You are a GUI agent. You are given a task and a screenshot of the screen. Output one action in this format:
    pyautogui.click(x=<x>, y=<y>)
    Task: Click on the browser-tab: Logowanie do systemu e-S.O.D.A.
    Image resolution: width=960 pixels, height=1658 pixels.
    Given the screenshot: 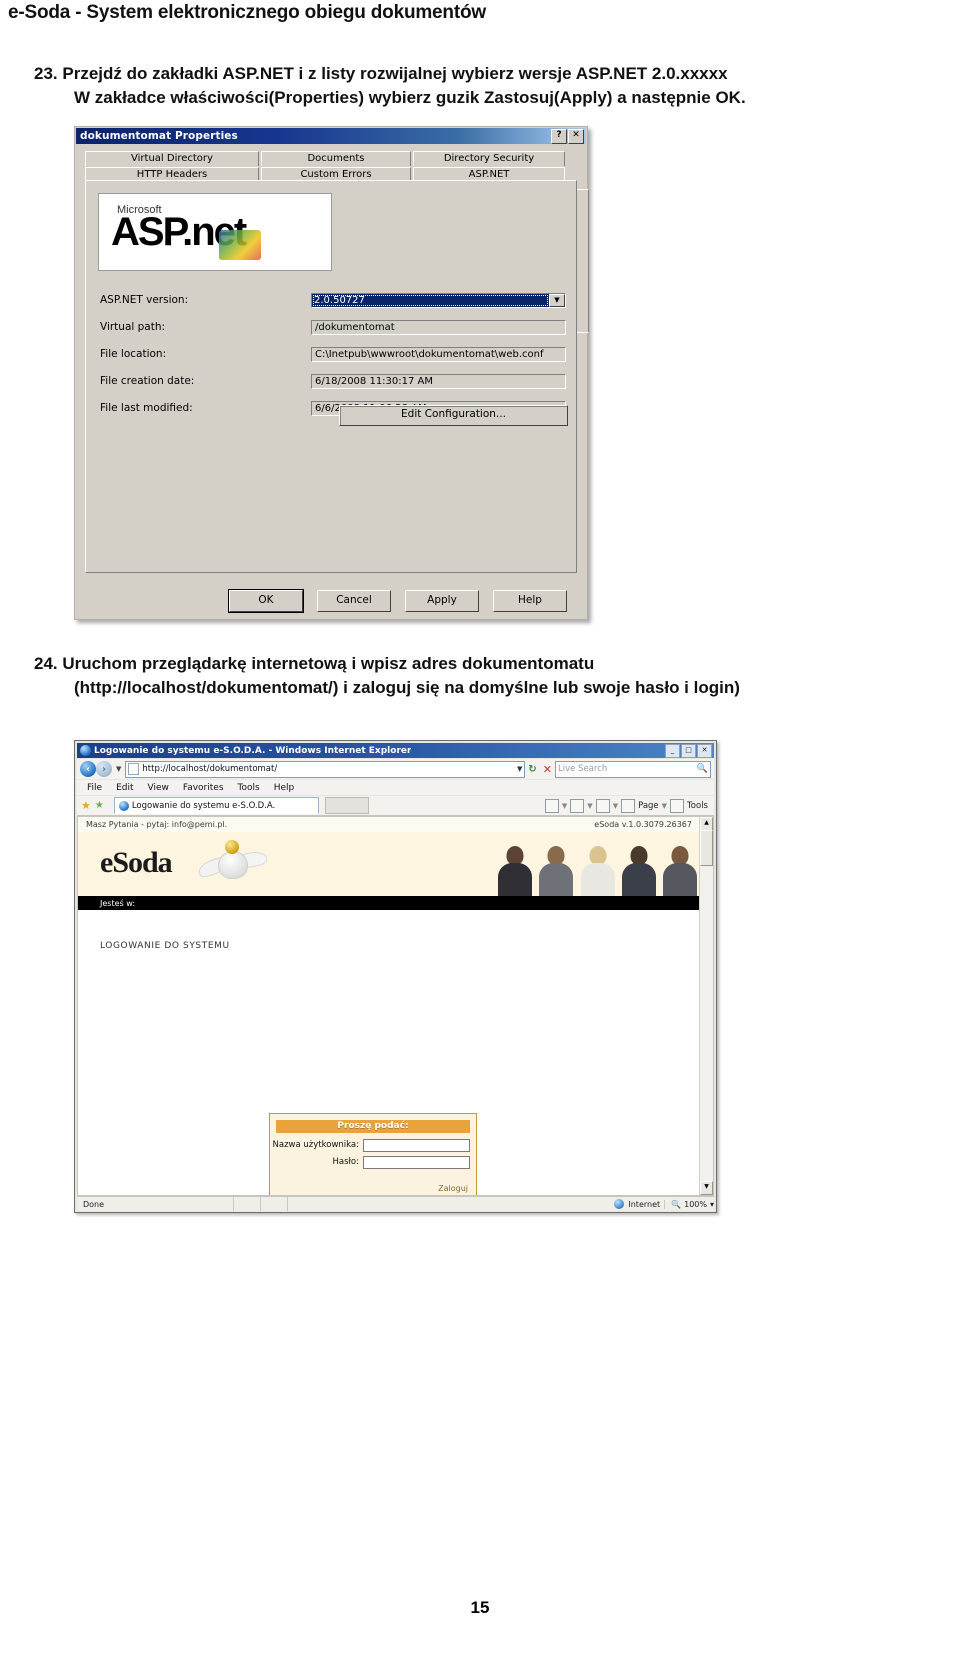 What is the action you would take?
    pyautogui.click(x=216, y=805)
    